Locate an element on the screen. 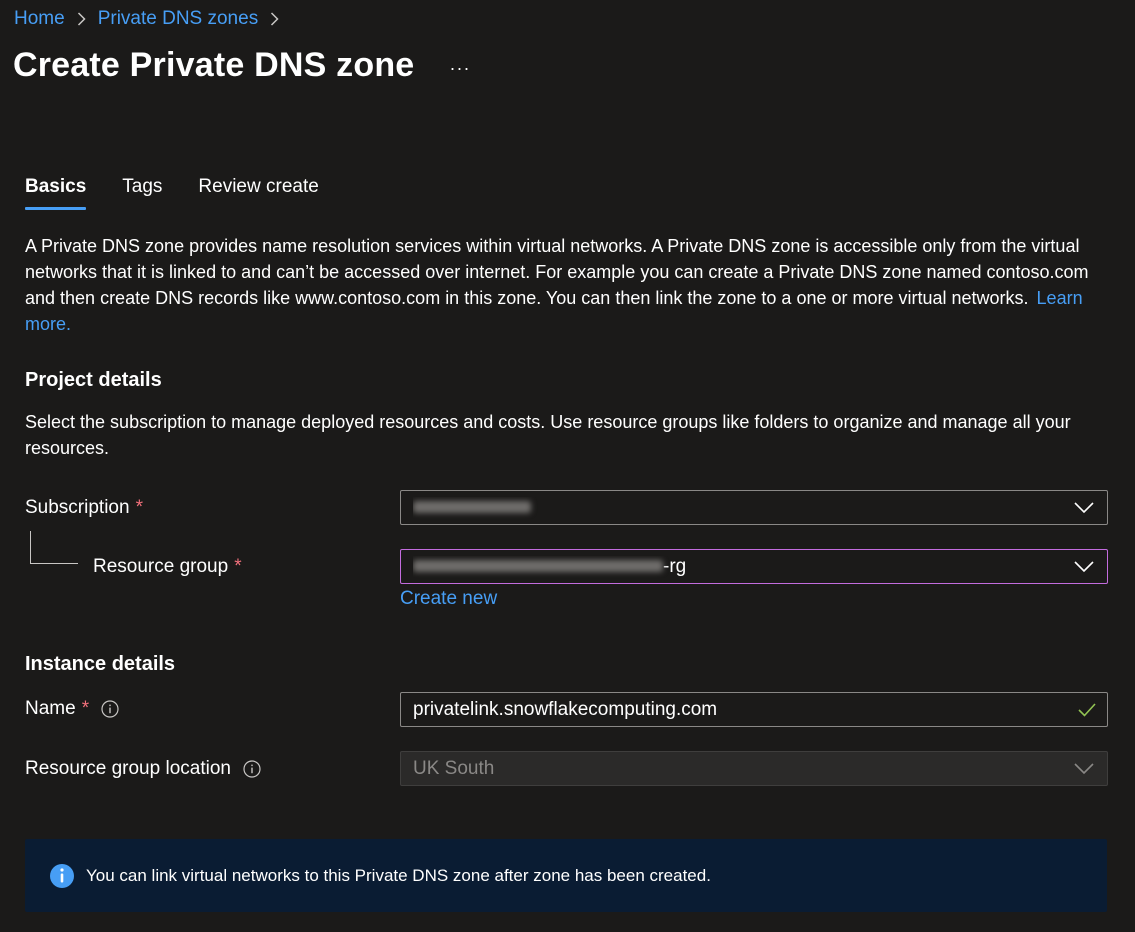 Image resolution: width=1135 pixels, height=932 pixels. breadcrumb: Home Private DNS zones is located at coordinates (152, 19).